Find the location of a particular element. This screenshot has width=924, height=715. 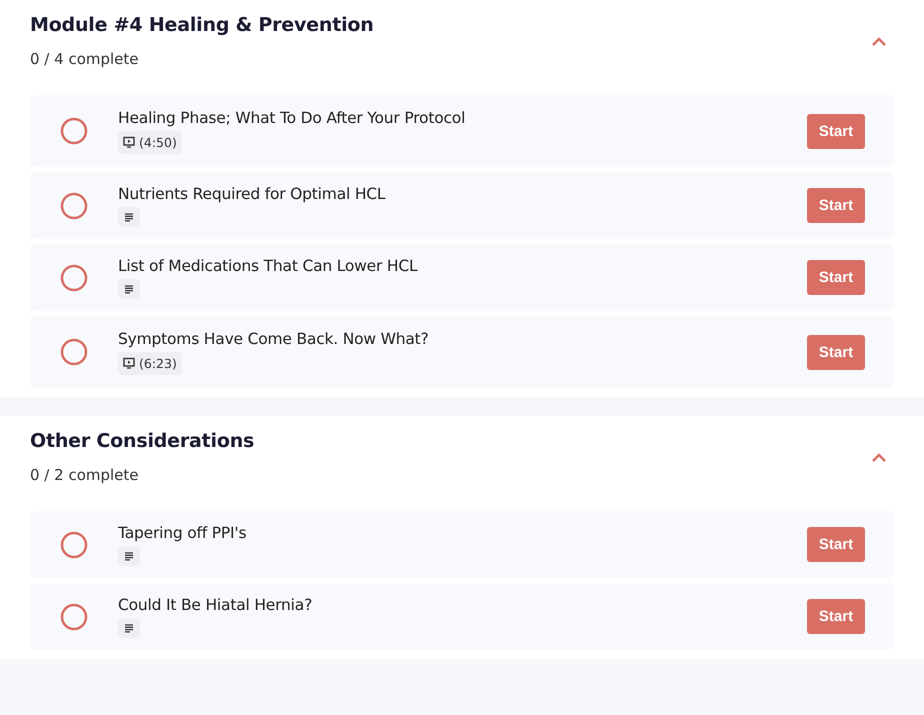

lesson-row: Symptoms Have Come Back. Now What? (6:23) Start is located at coordinates (462, 352).